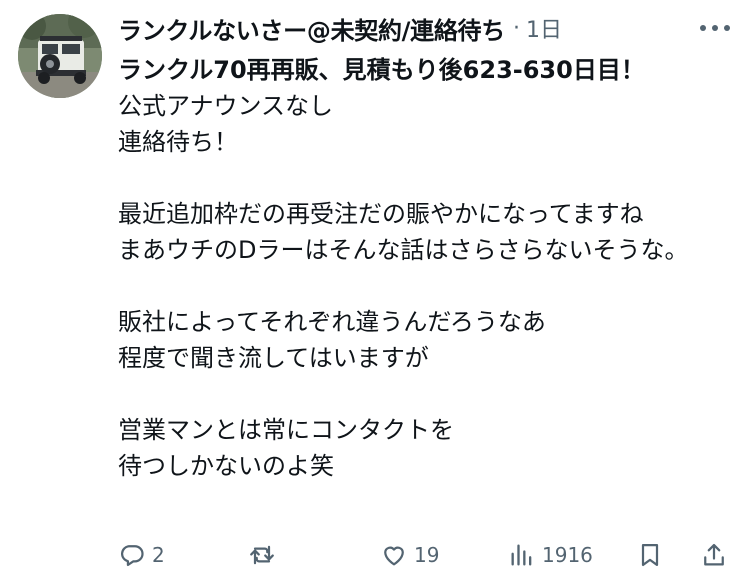 Image resolution: width=750 pixels, height=585 pixels. I want to click on more-icon, so click(715, 28).